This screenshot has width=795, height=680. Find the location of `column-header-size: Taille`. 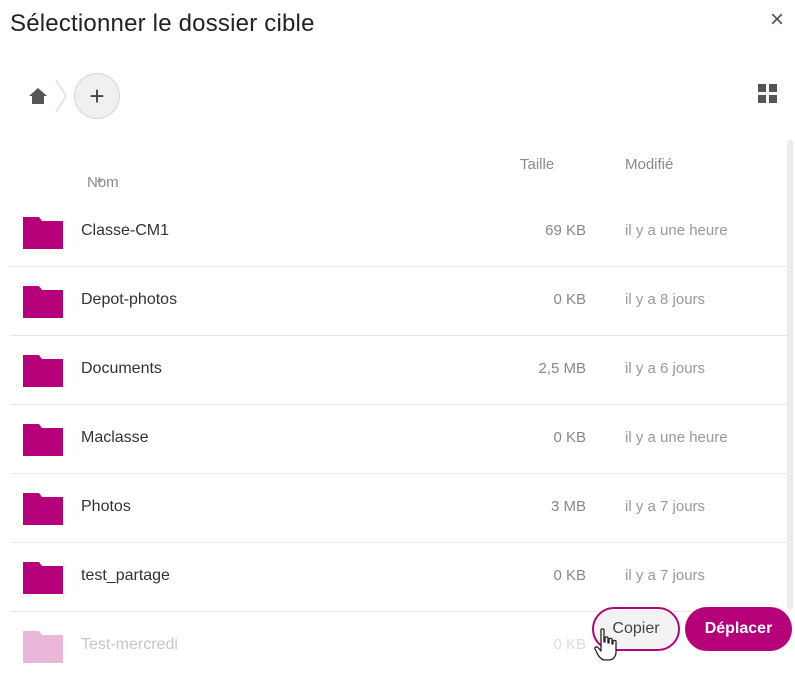

column-header-size: Taille is located at coordinates (537, 164).